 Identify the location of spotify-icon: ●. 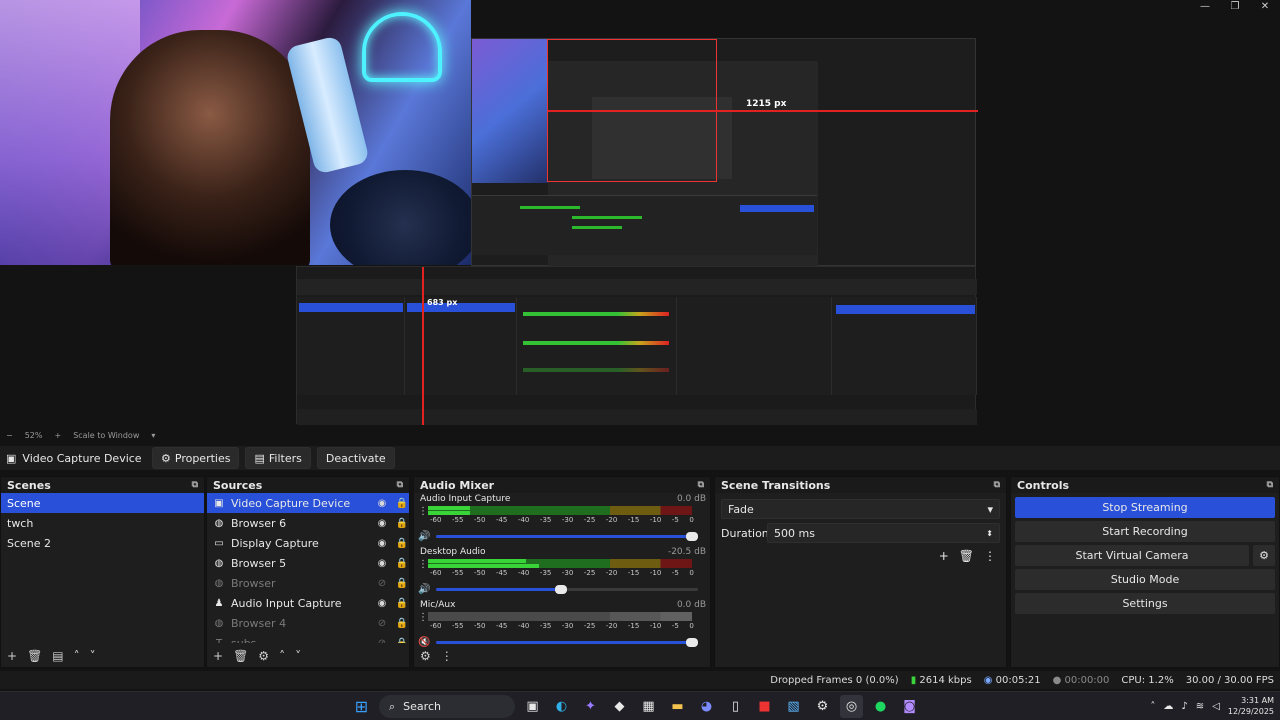
(880, 706).